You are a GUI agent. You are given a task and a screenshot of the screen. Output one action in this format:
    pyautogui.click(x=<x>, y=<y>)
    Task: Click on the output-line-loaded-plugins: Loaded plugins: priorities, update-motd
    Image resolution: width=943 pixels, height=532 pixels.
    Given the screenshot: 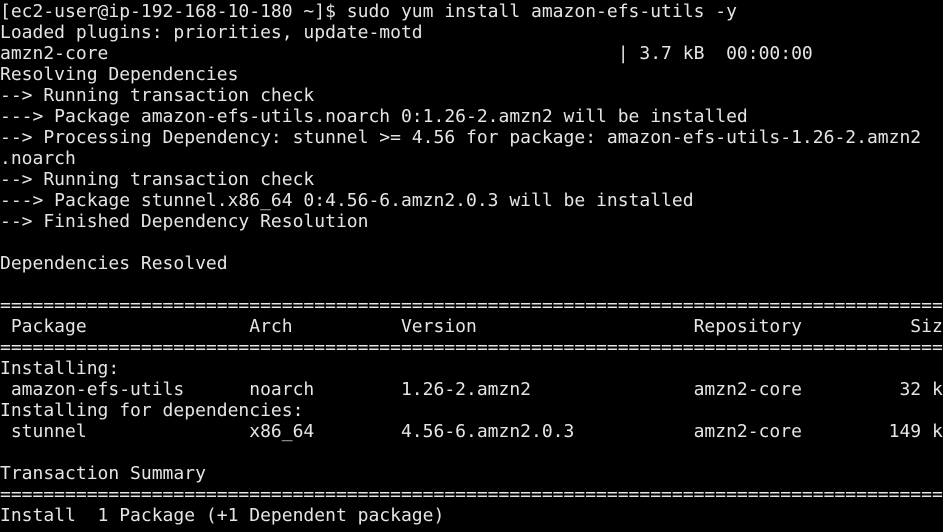 What is the action you would take?
    pyautogui.click(x=211, y=32)
    